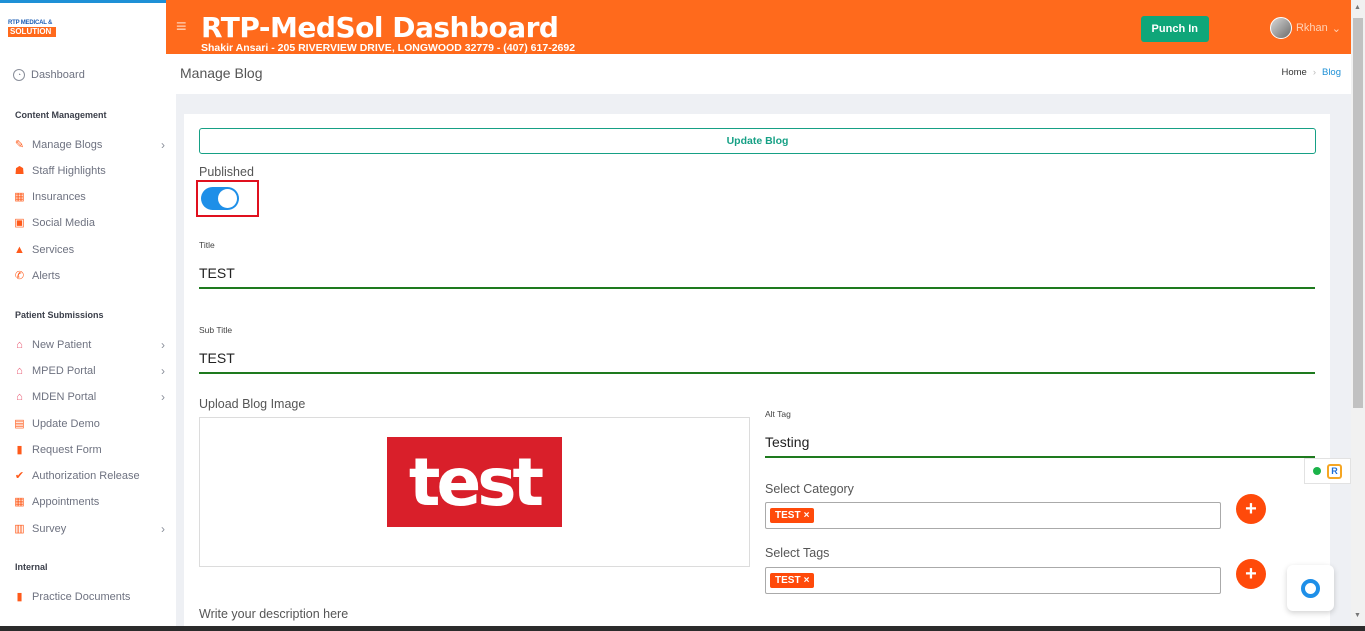  Describe the element at coordinates (207, 245) in the screenshot. I see `title-label: Title` at that location.